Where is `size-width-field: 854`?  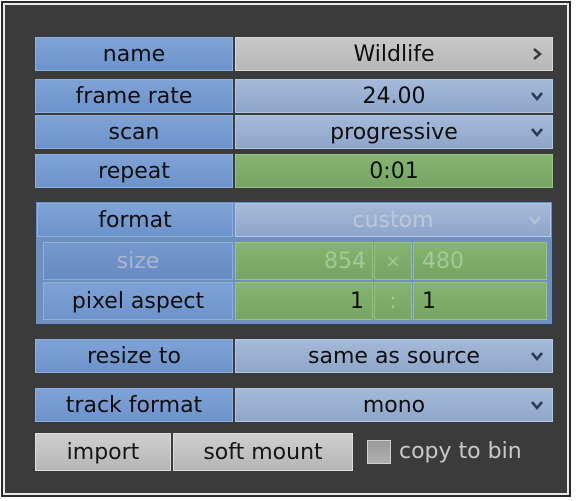
size-width-field: 854 is located at coordinates (304, 261).